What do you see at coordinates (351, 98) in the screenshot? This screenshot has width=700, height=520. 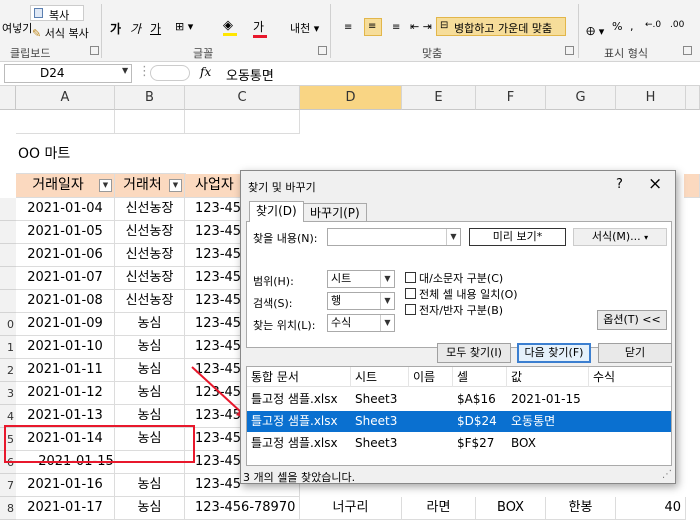 I see `column-header-d: D` at bounding box center [351, 98].